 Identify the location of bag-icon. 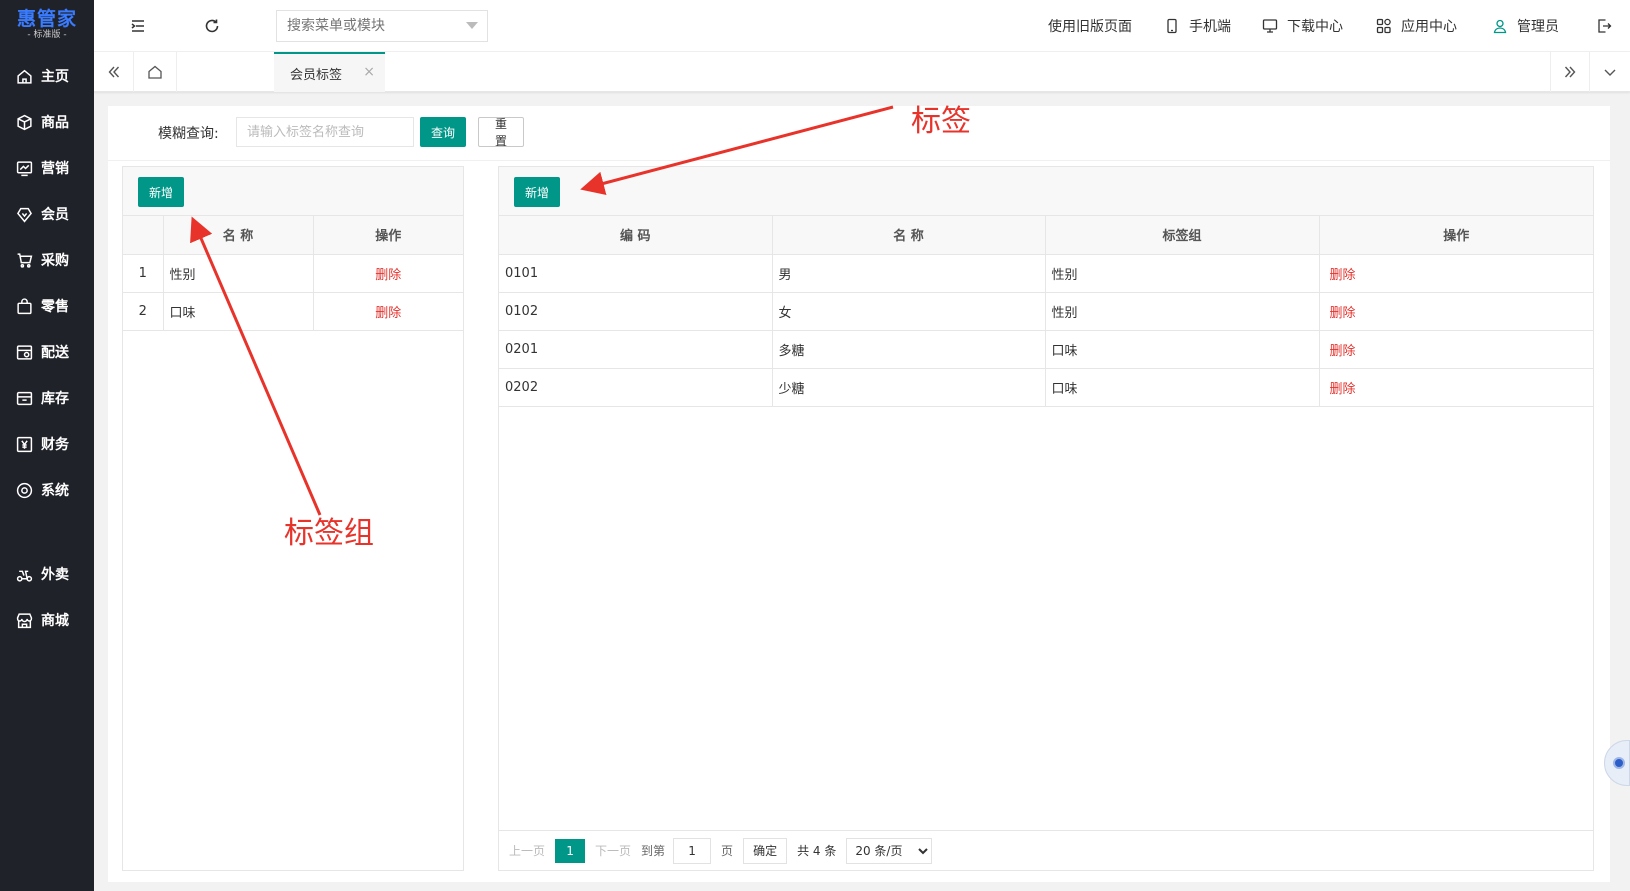
(24, 305).